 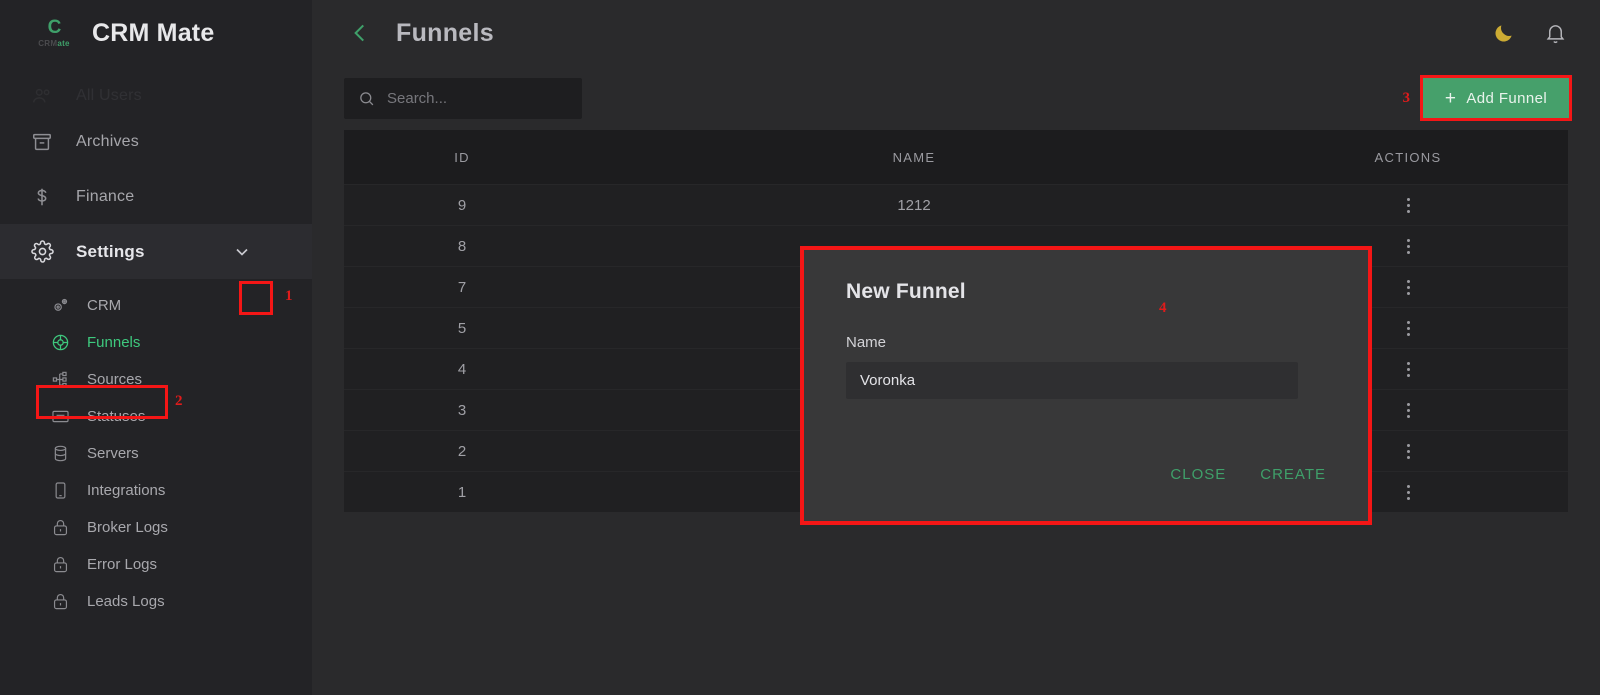 What do you see at coordinates (1248, 474) in the screenshot?
I see `modal-actions: CLOSE CREATE` at bounding box center [1248, 474].